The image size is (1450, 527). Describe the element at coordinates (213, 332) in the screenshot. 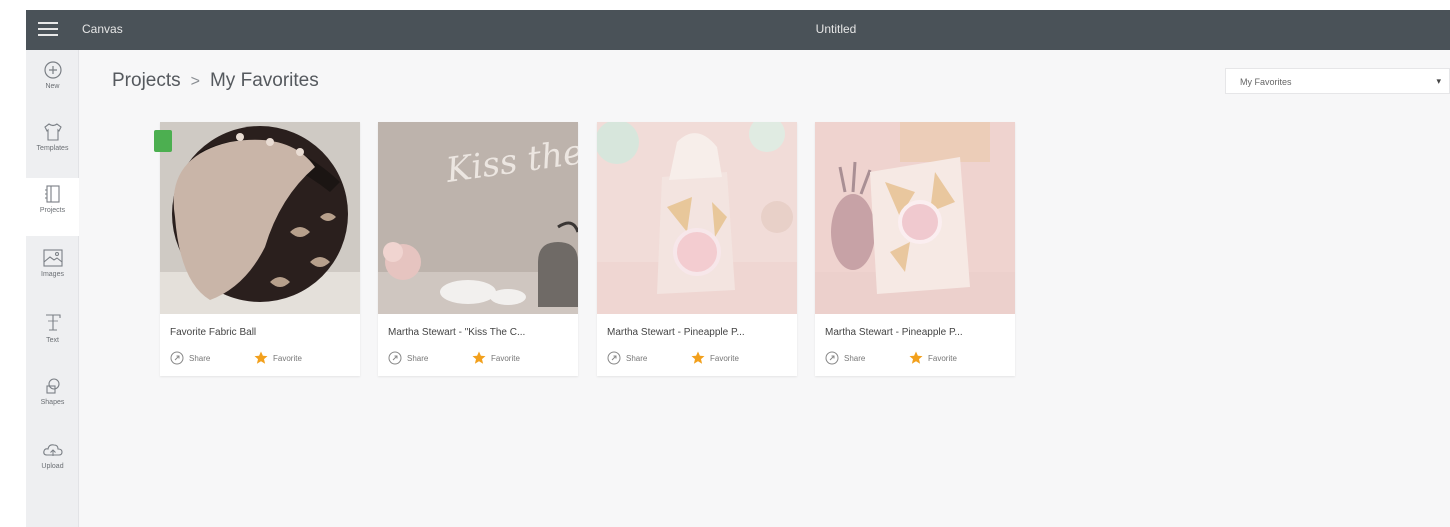

I see `project-title: Favorite Fabric Ball` at that location.